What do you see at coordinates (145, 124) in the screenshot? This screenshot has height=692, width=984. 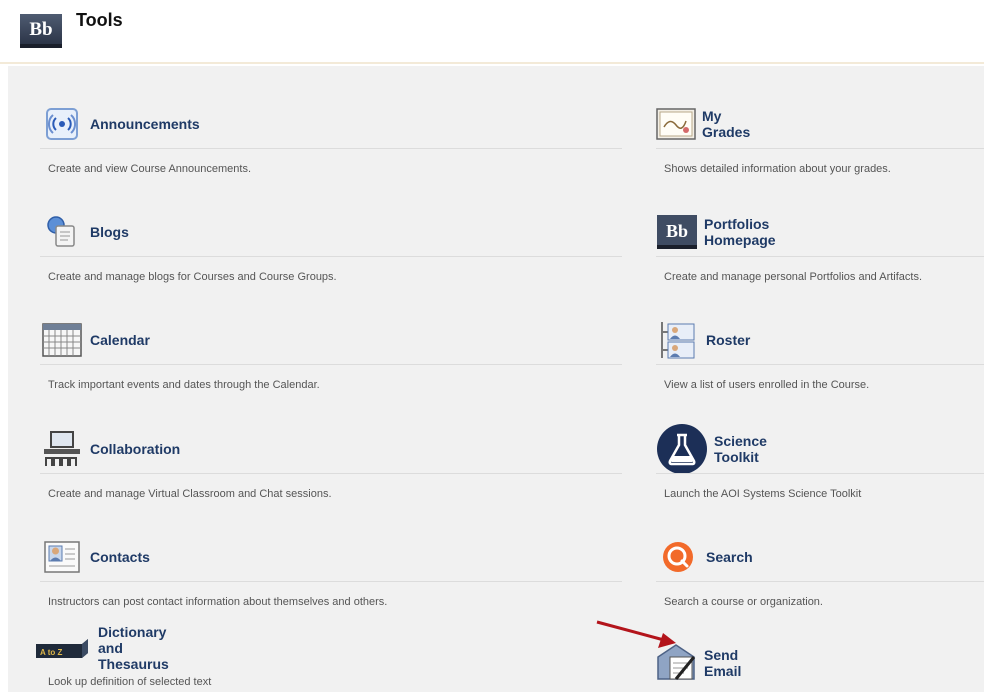 I see `announcements-link: Announcements` at bounding box center [145, 124].